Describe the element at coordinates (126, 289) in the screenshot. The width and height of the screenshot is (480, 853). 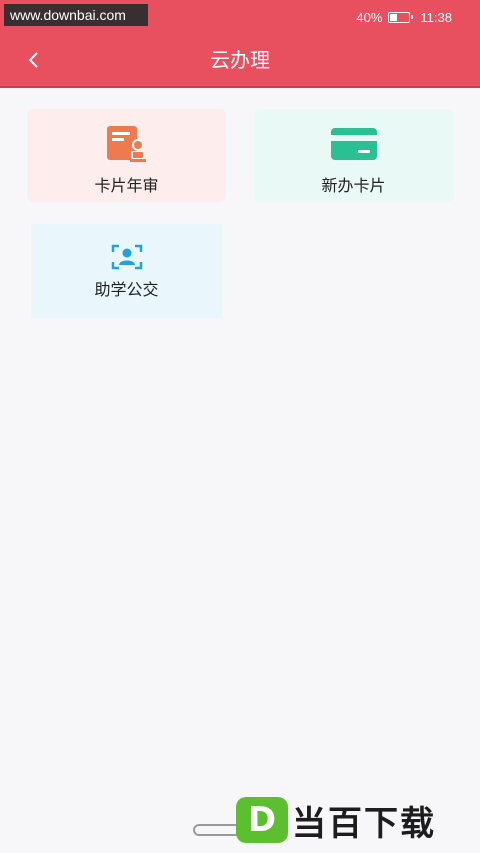
I see `card-label: 助学公交` at that location.